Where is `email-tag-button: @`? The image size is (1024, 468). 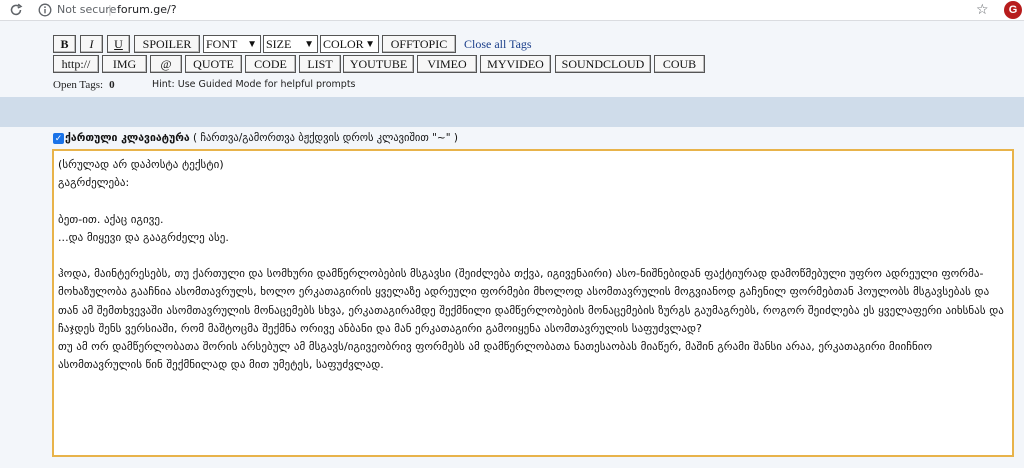 email-tag-button: @ is located at coordinates (166, 64).